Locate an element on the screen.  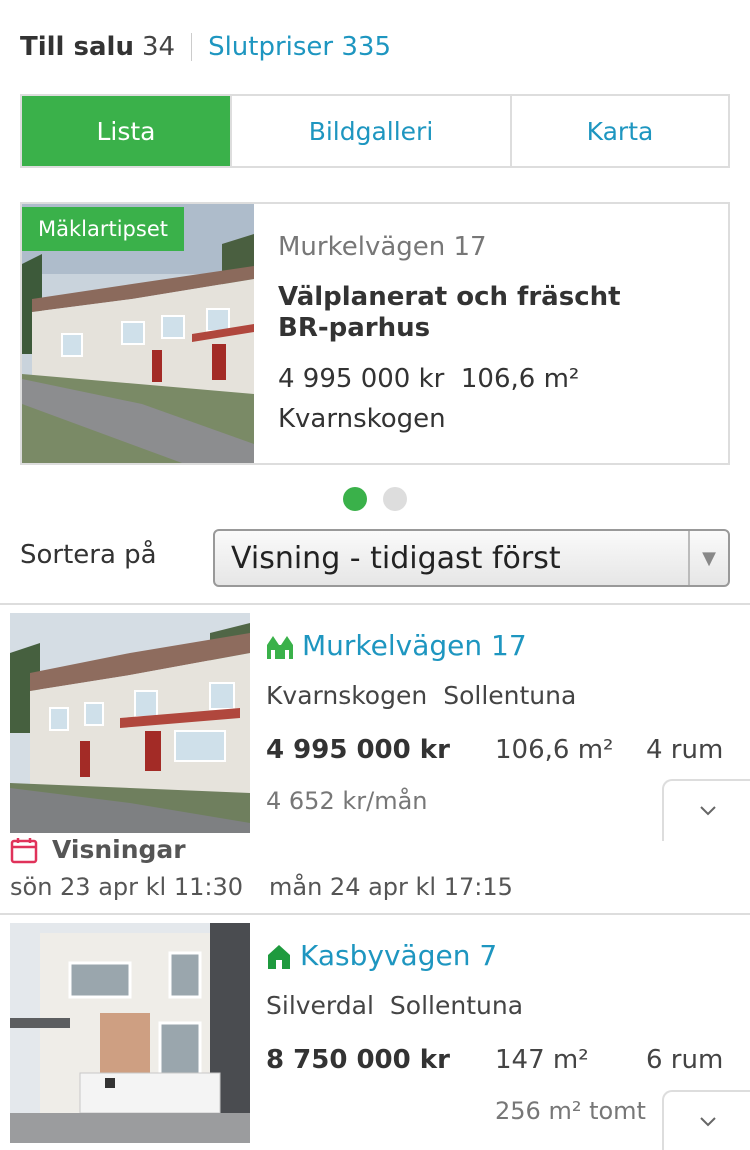
listing-street: Murkelvägen 17 is located at coordinates (414, 645).